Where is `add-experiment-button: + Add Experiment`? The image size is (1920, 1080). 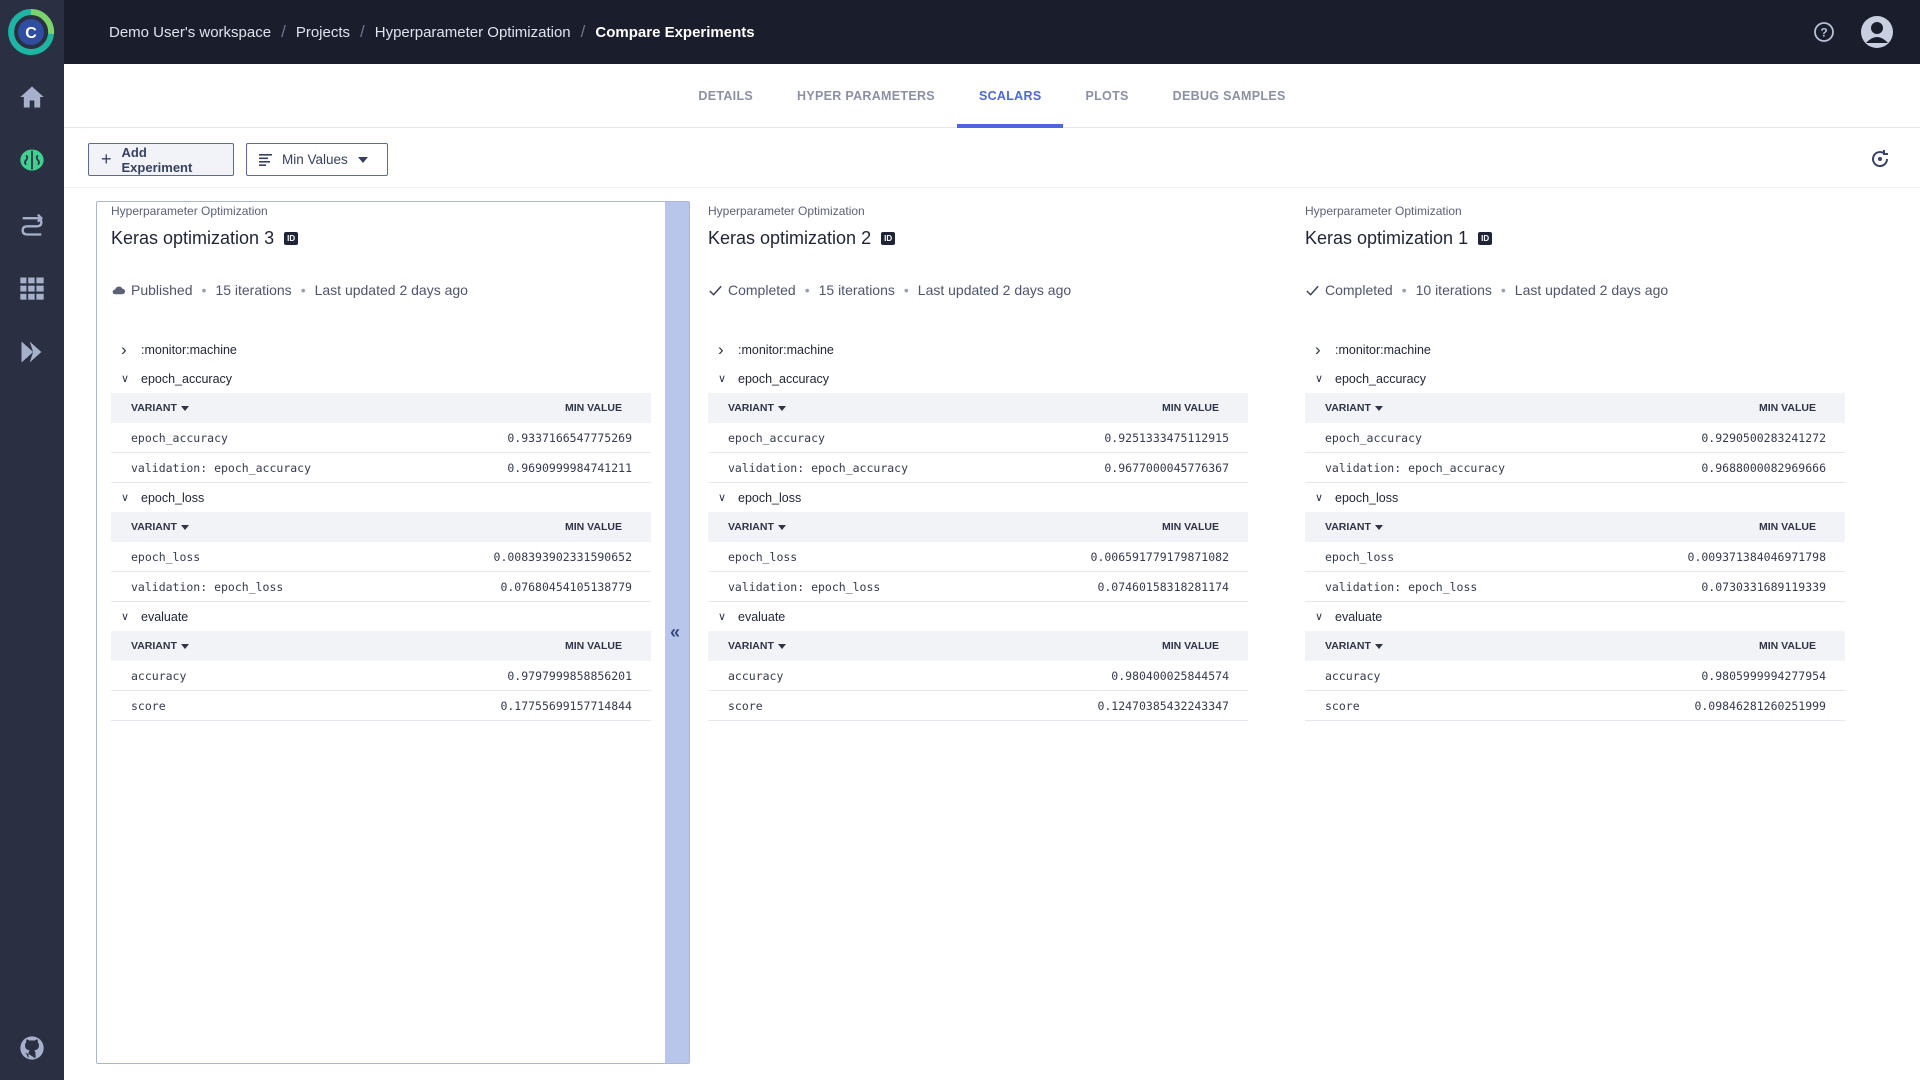
add-experiment-button: + Add Experiment is located at coordinates (161, 159).